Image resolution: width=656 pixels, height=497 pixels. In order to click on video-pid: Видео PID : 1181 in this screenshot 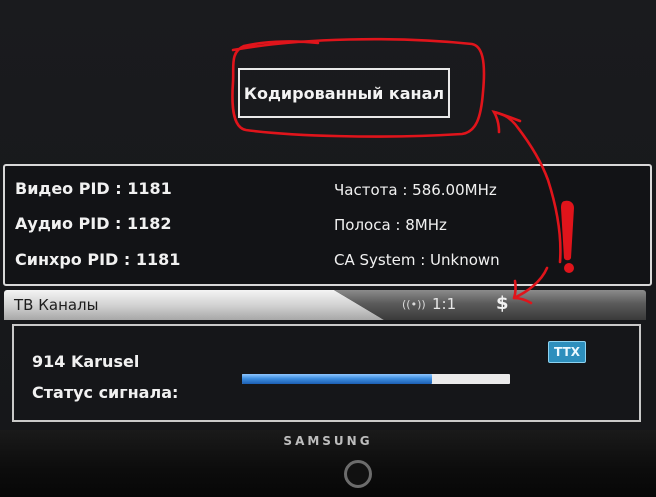, I will do `click(93, 188)`.